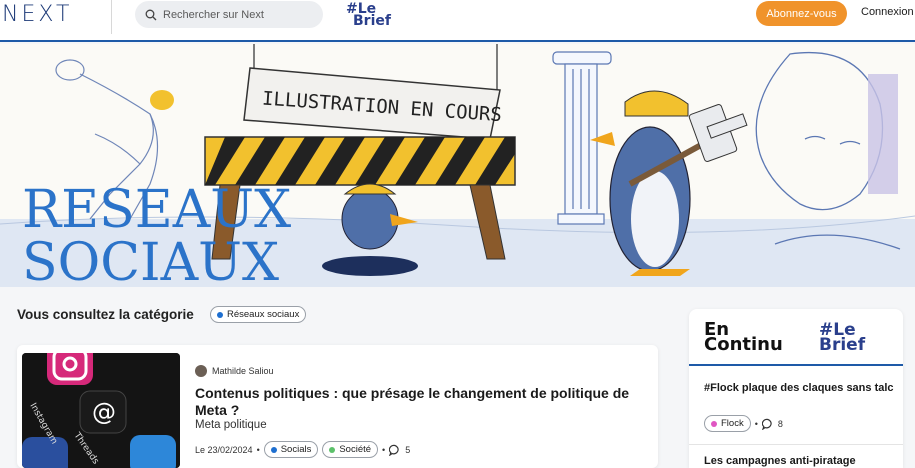  What do you see at coordinates (263, 314) in the screenshot?
I see `category-pill-label: Réseaux sociaux` at bounding box center [263, 314].